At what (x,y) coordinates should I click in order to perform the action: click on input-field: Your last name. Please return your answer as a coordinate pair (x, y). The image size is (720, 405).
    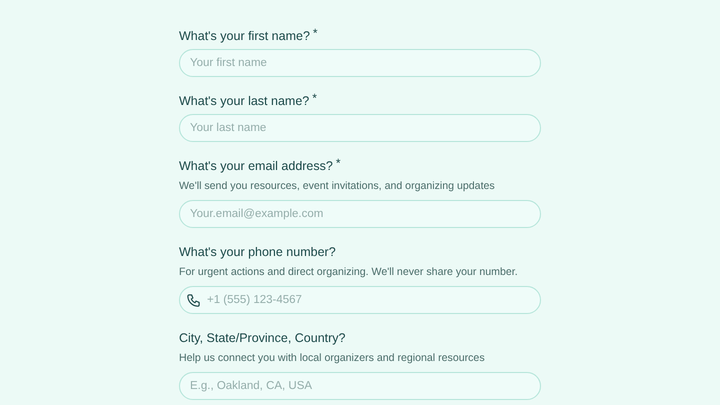
    Looking at the image, I should click on (360, 128).